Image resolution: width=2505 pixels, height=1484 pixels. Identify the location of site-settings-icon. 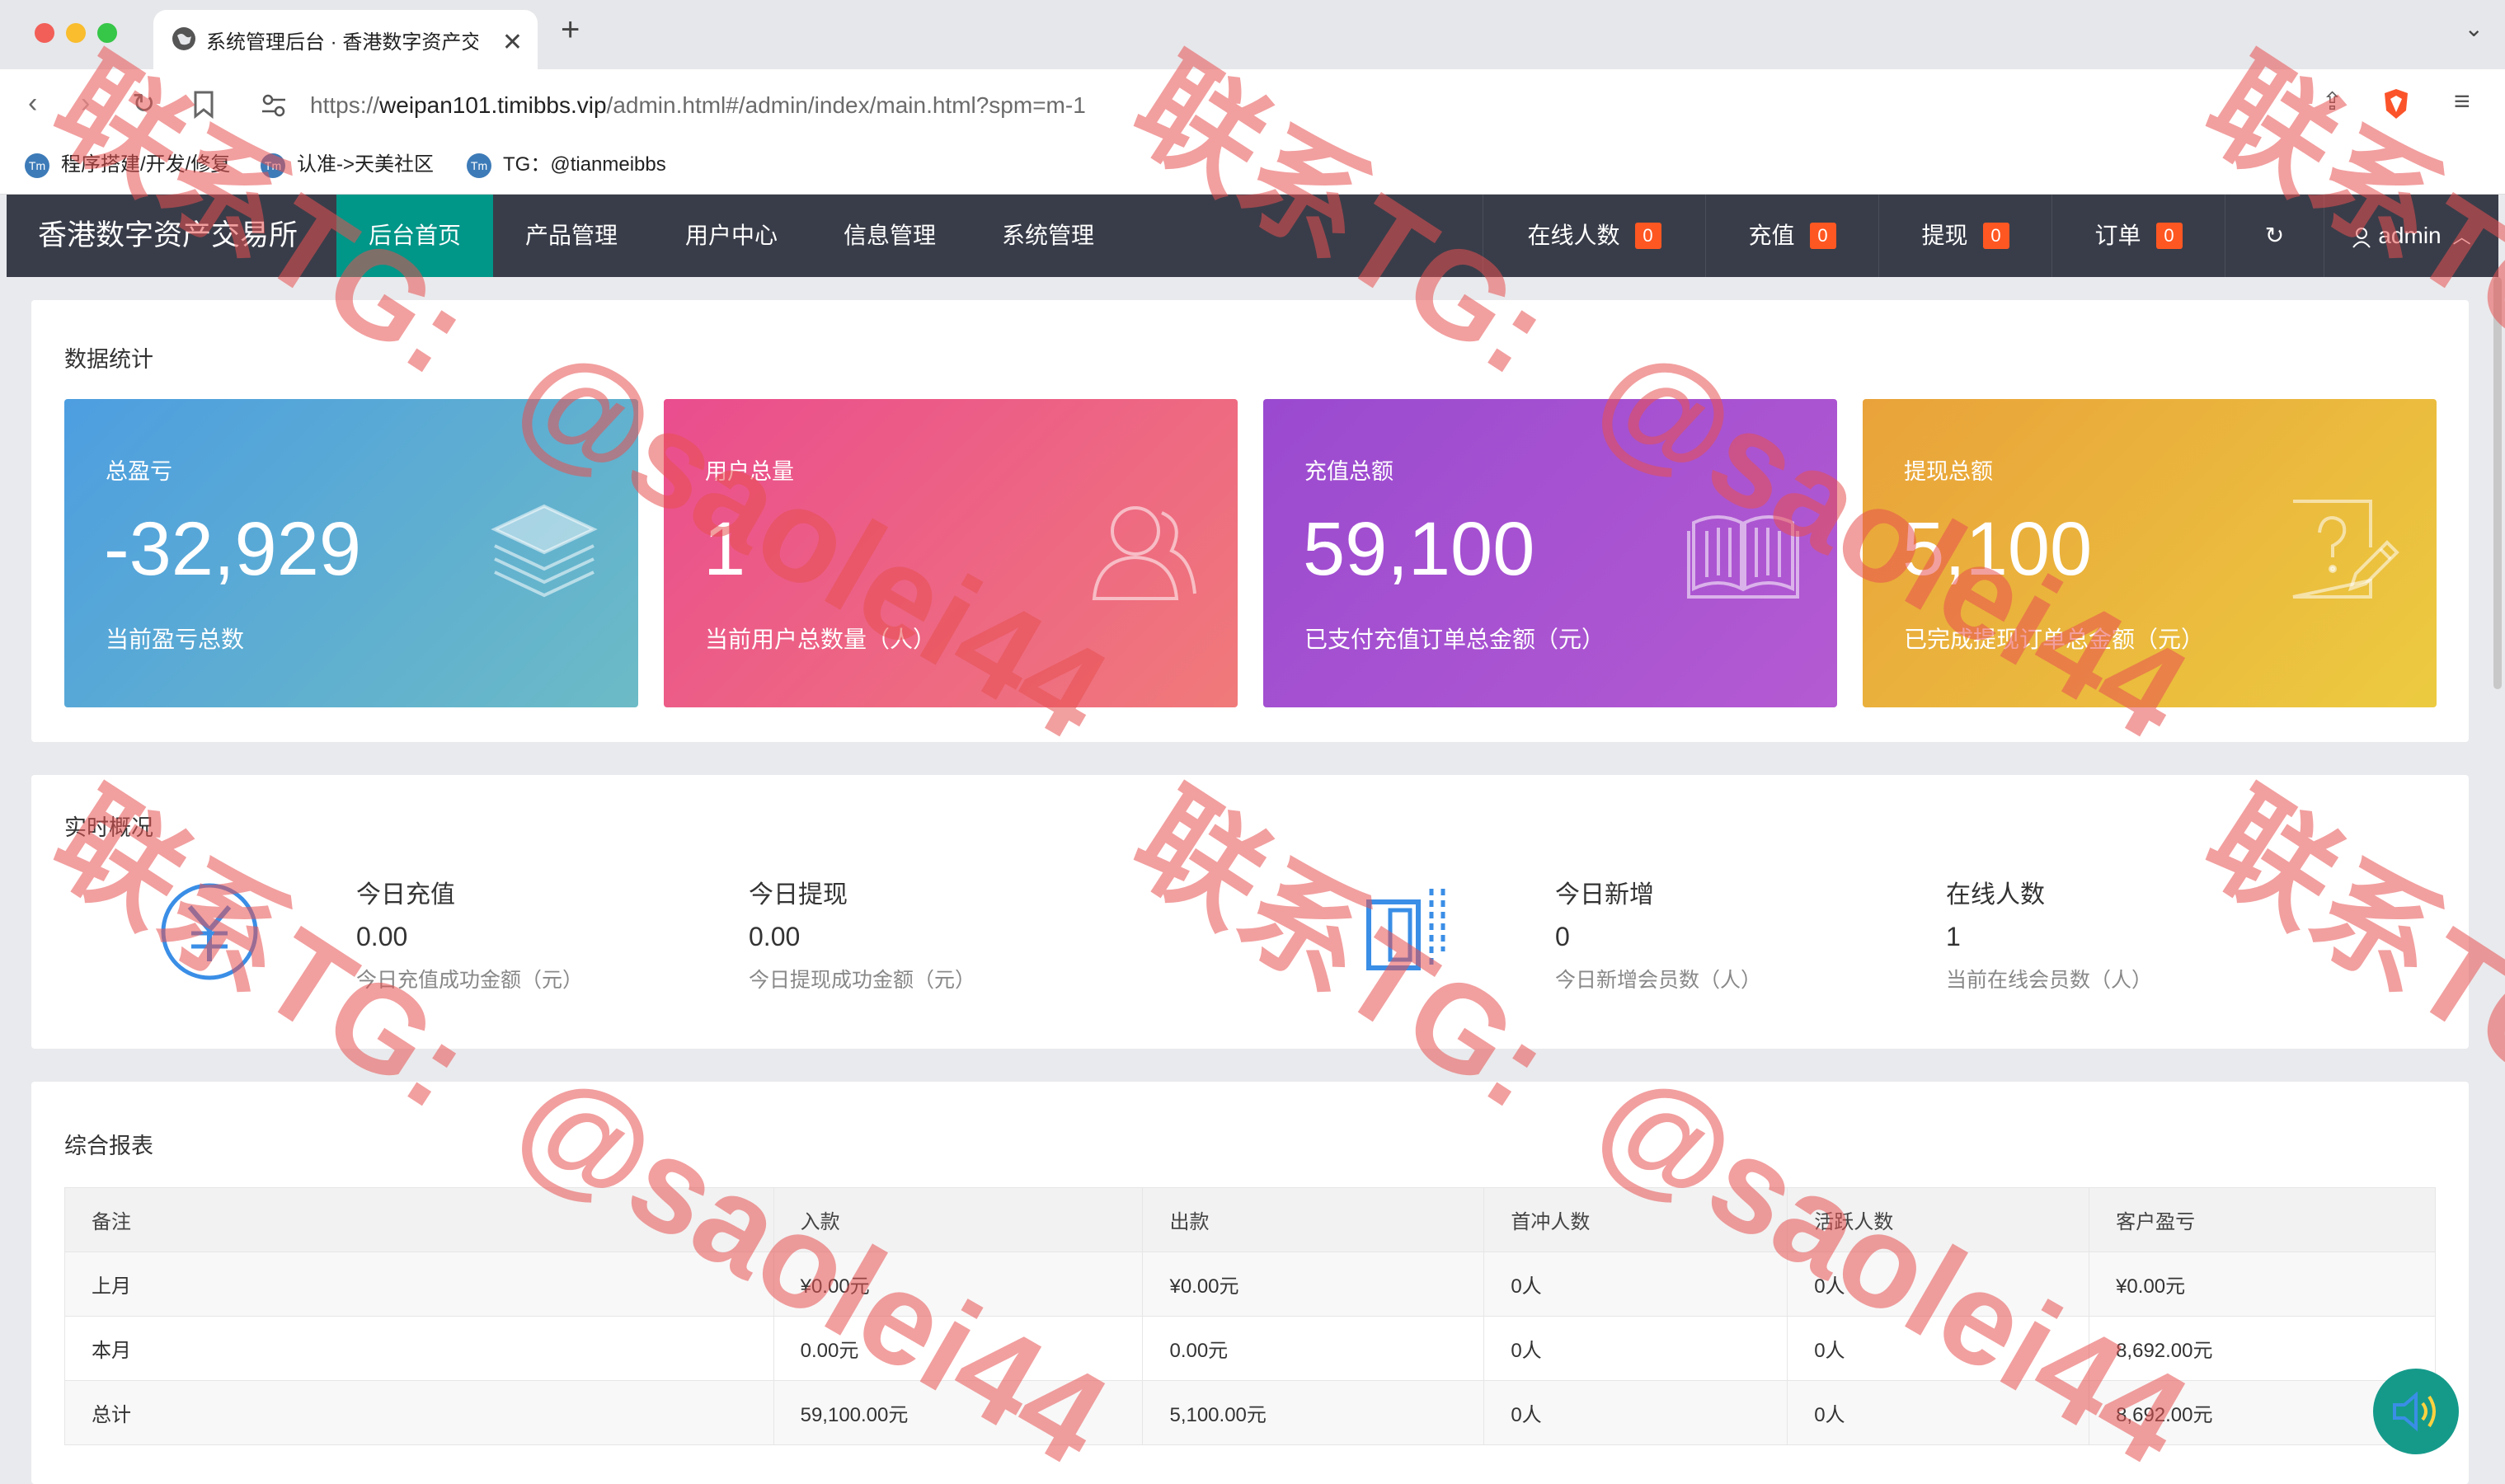
(274, 105).